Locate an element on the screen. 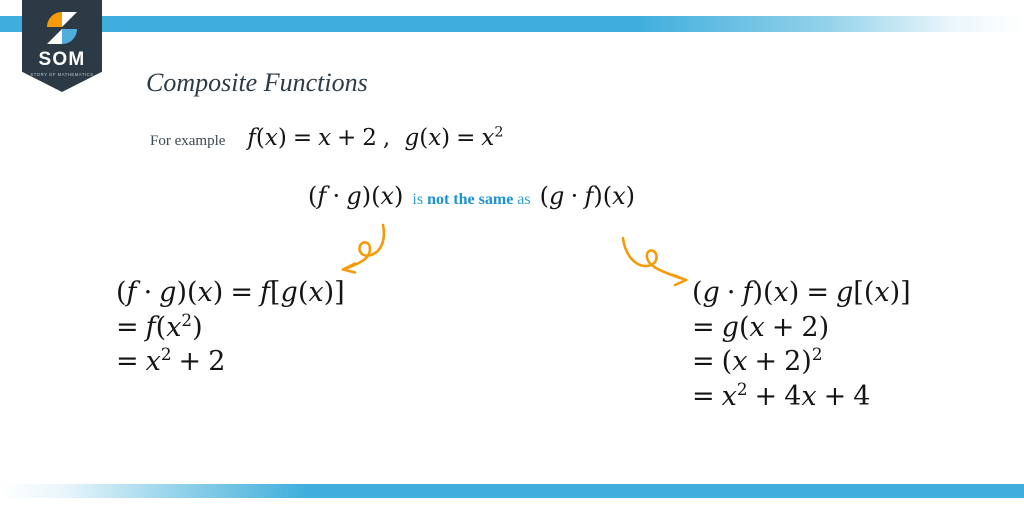 This screenshot has height=512, width=1024. logo-tagline: STORY OF MATHEMATICS is located at coordinates (62, 74).